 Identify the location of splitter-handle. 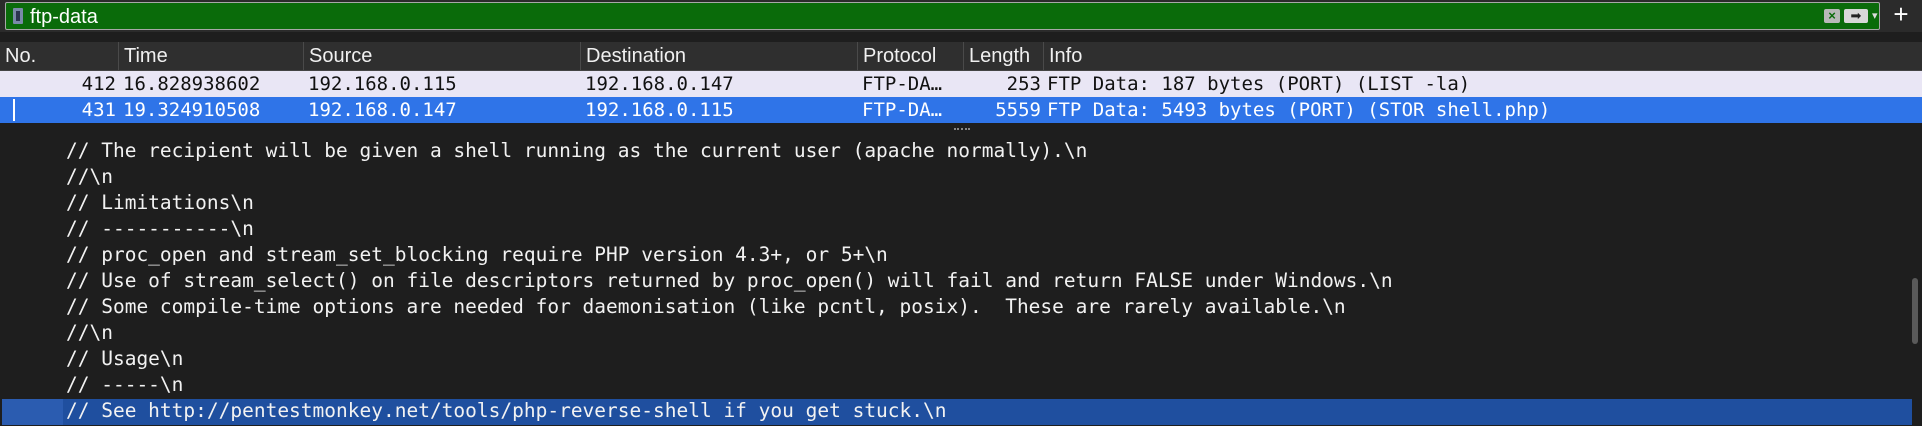
(962, 130).